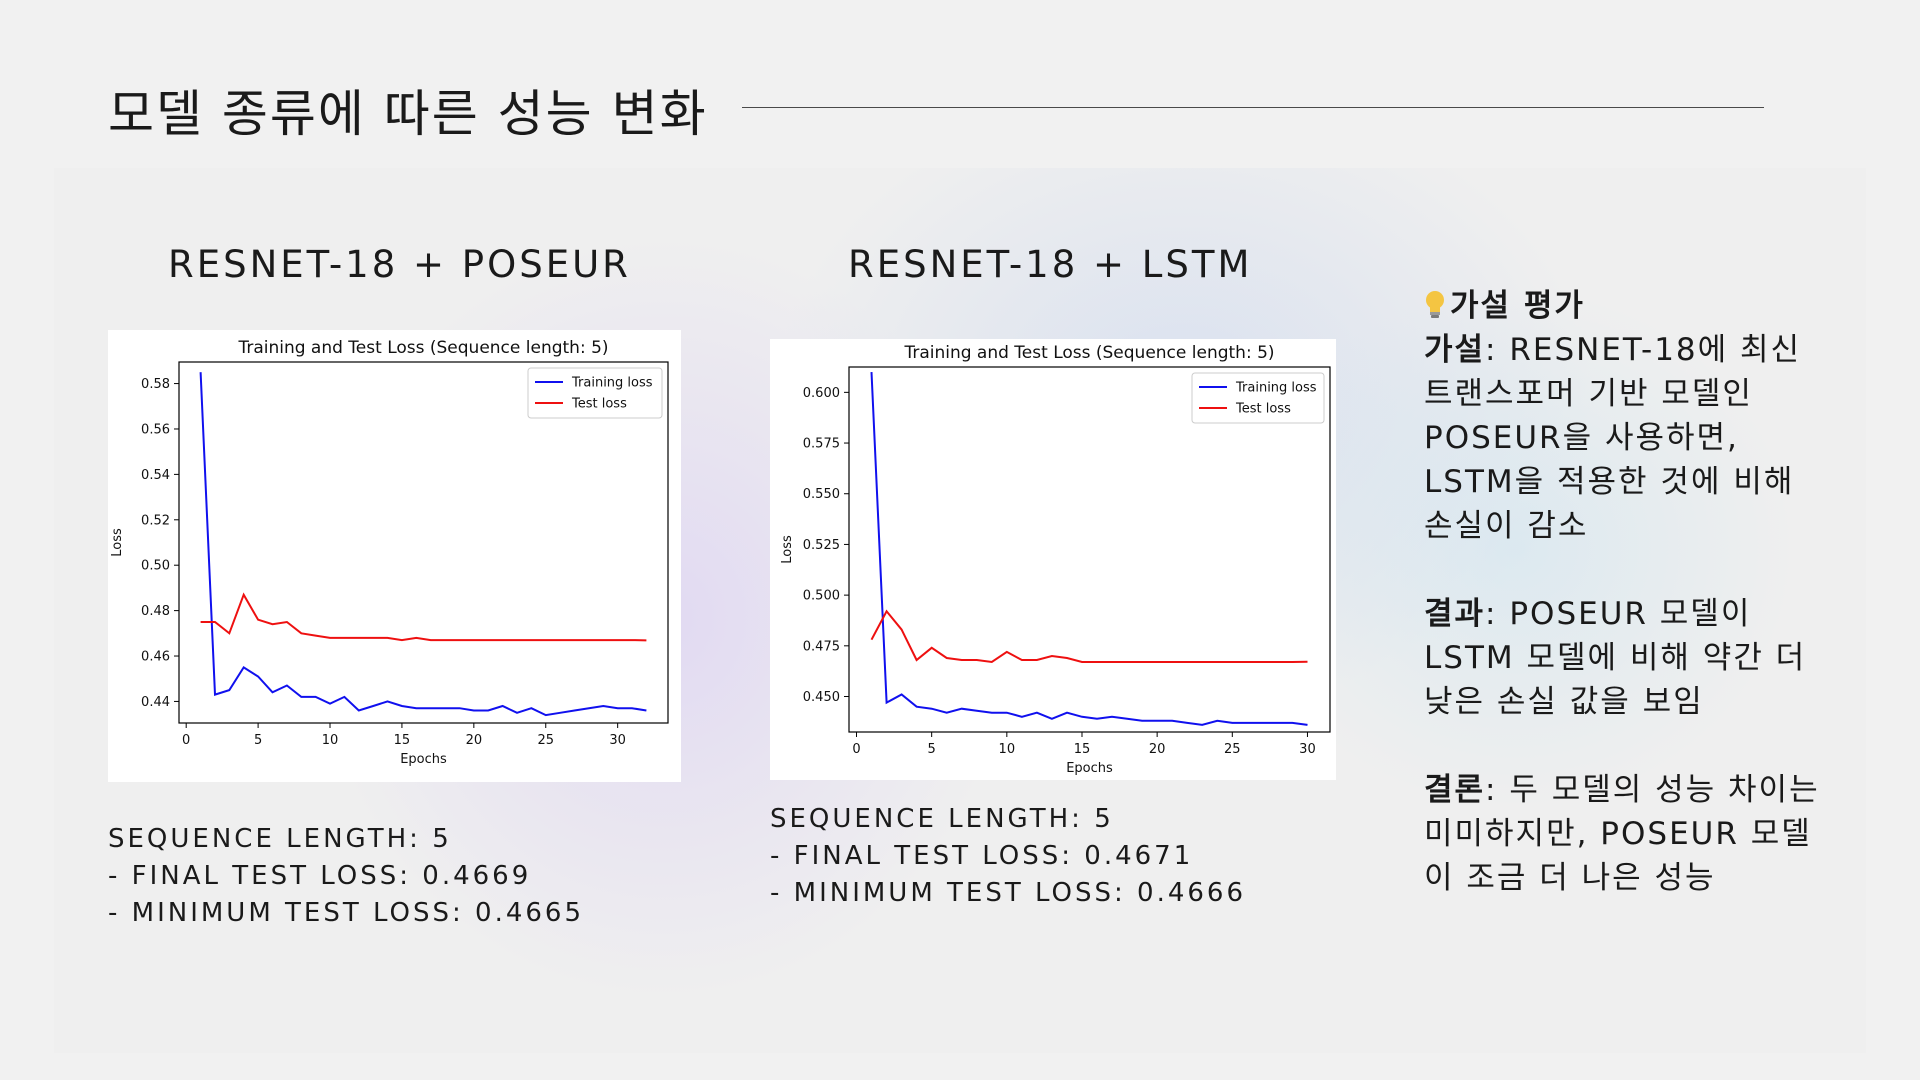 Image resolution: width=1920 pixels, height=1080 pixels. What do you see at coordinates (1629, 306) in the screenshot?
I see `hypothesis-heading: 가설 평가` at bounding box center [1629, 306].